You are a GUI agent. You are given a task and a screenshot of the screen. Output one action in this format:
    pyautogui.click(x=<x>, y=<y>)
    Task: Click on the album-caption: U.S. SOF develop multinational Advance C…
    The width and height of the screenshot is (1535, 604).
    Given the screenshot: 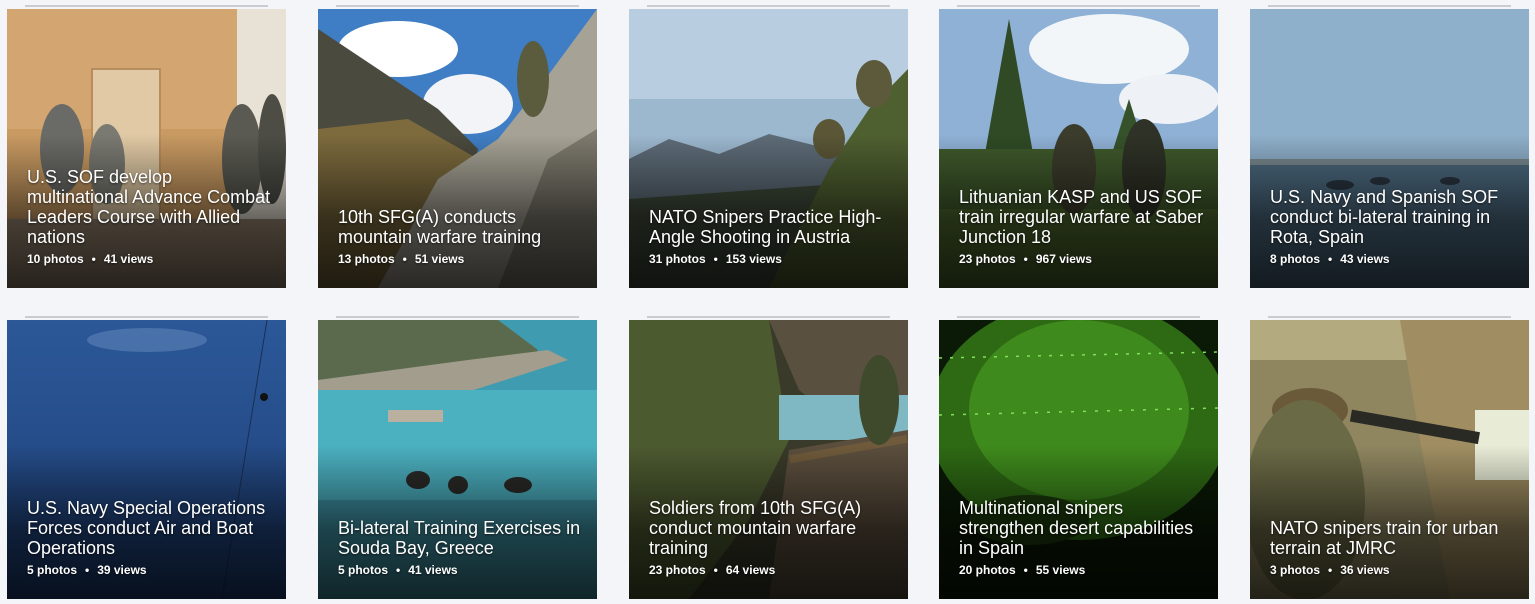 What is the action you would take?
    pyautogui.click(x=149, y=216)
    